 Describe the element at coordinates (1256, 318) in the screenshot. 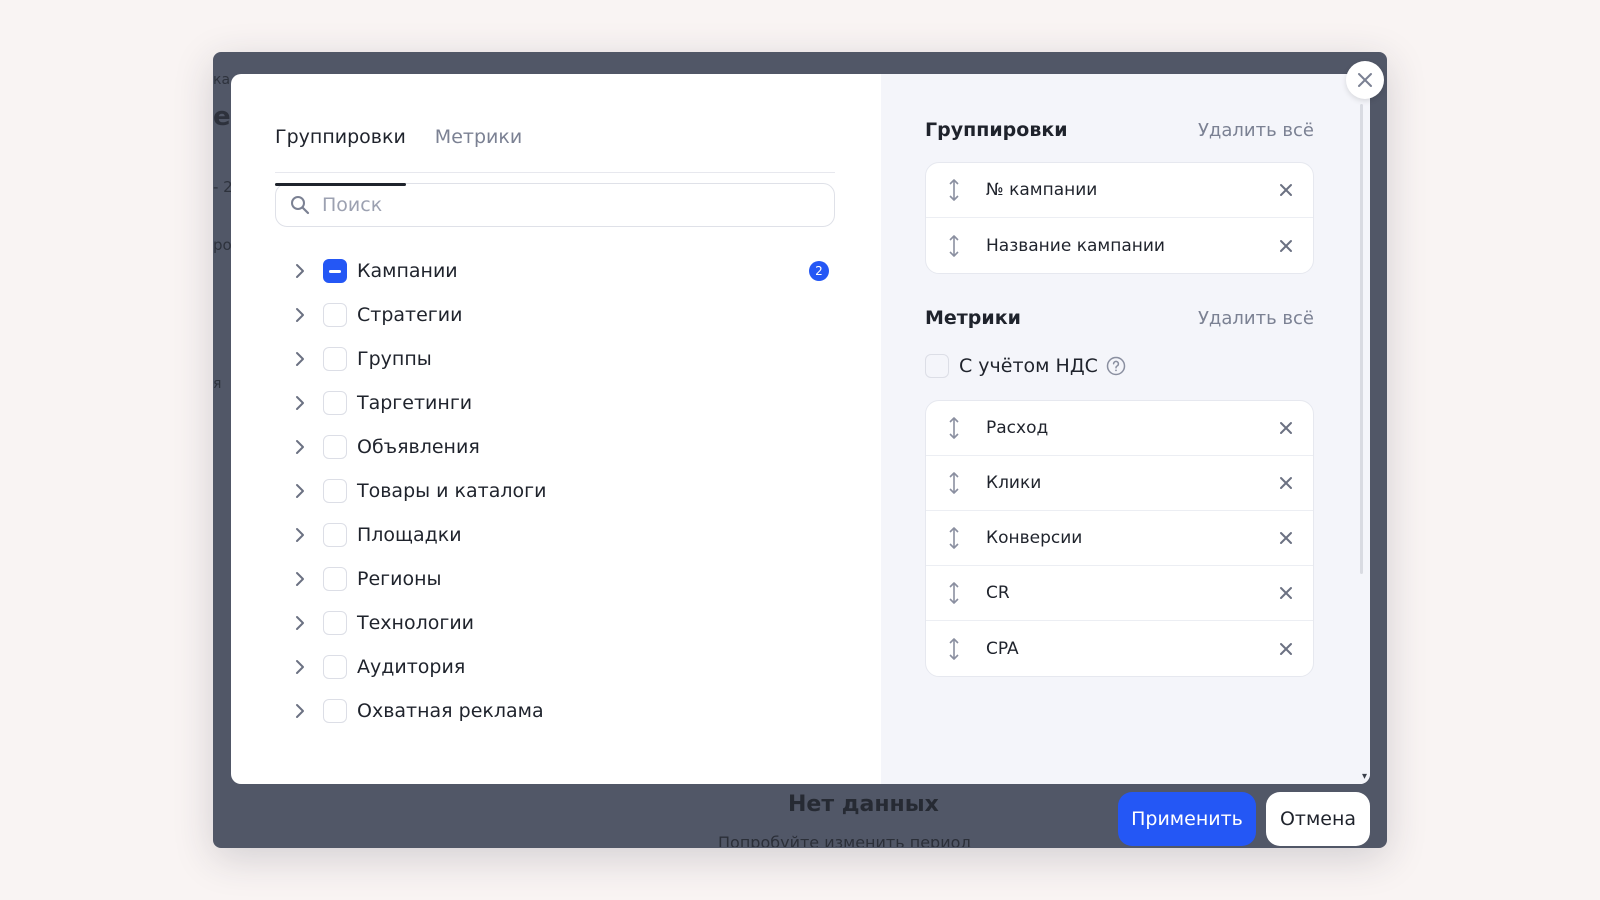

I see `remove-all-metrics-button: Удалить всё` at that location.